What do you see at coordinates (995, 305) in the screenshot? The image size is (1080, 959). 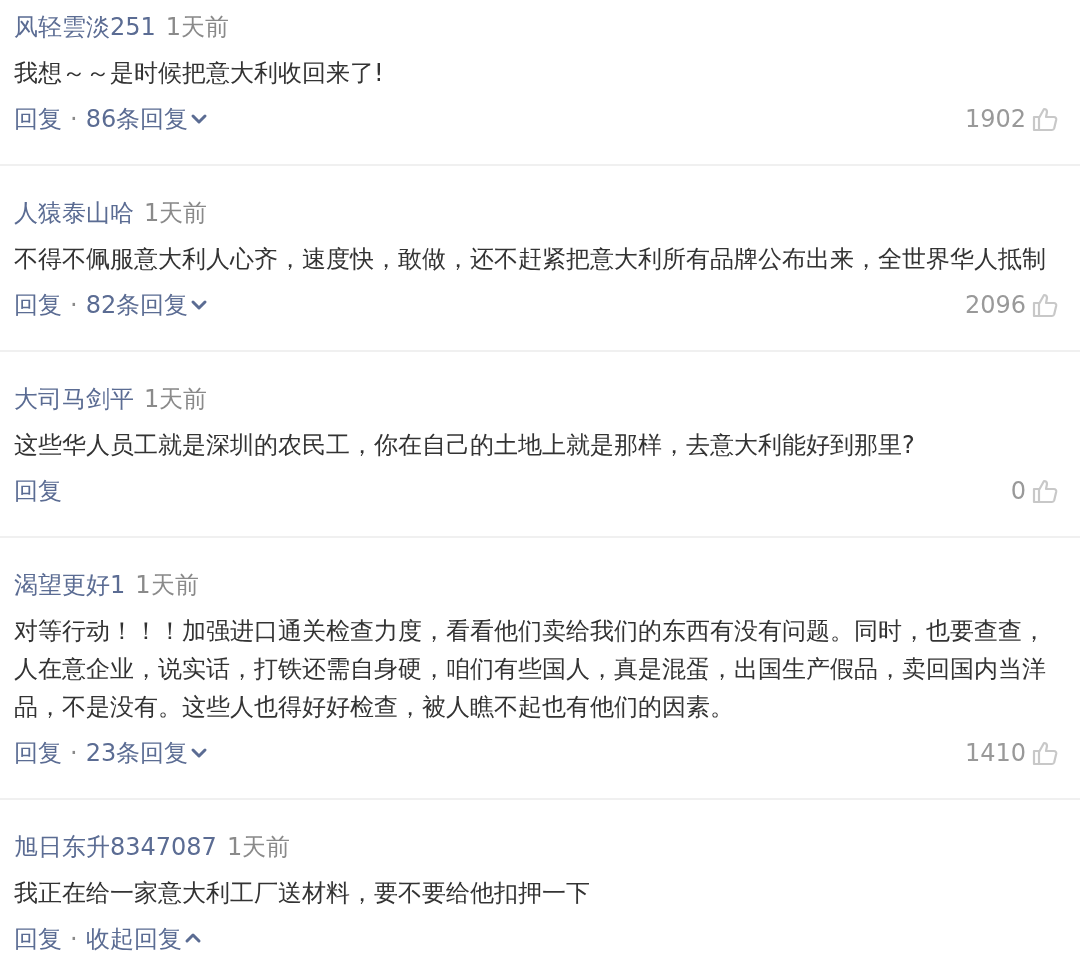 I see `like-count: 2096` at bounding box center [995, 305].